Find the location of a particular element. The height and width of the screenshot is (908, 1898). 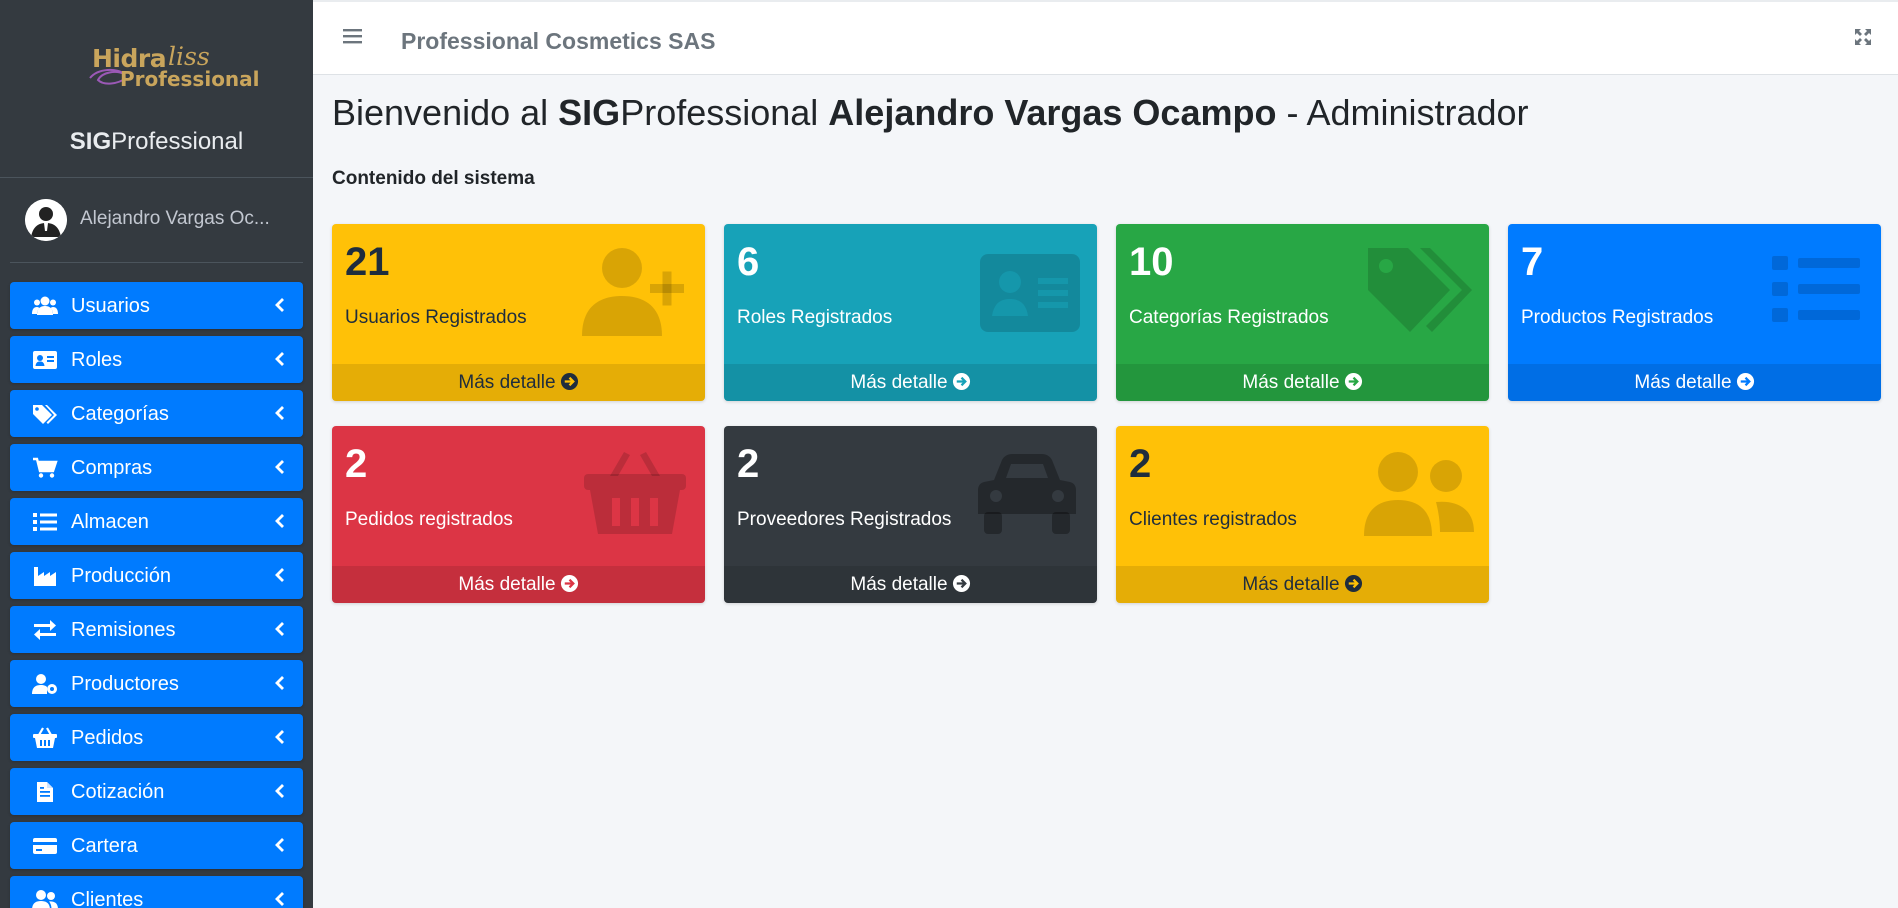

brand-logo: Hidra liss Professional is located at coordinates (174, 67).